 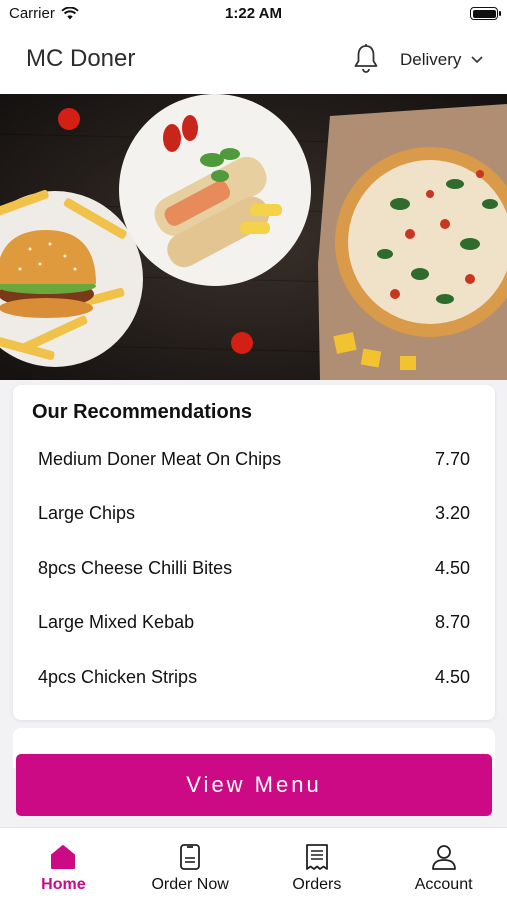 I want to click on tab-label: Orders, so click(x=317, y=884).